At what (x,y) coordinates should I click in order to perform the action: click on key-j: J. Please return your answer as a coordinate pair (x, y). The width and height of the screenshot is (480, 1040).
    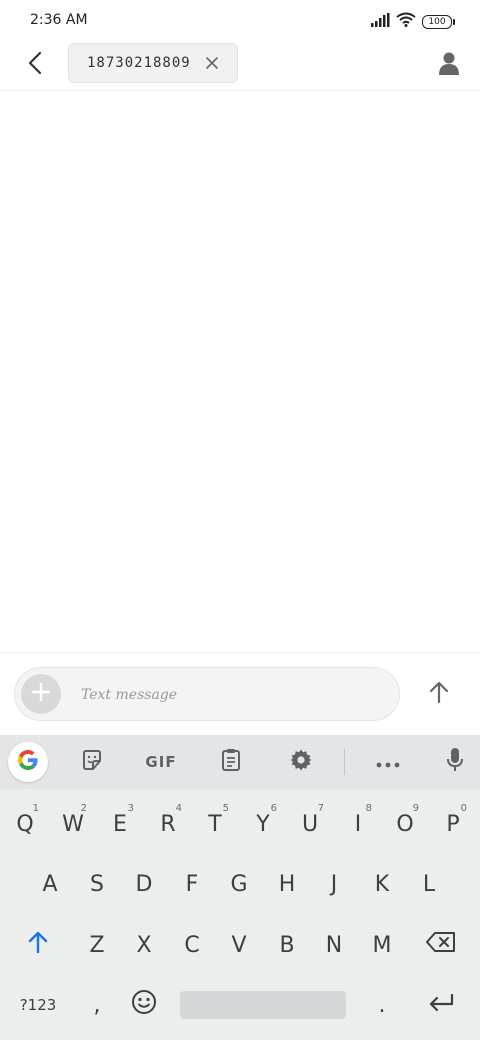
    Looking at the image, I should click on (334, 884).